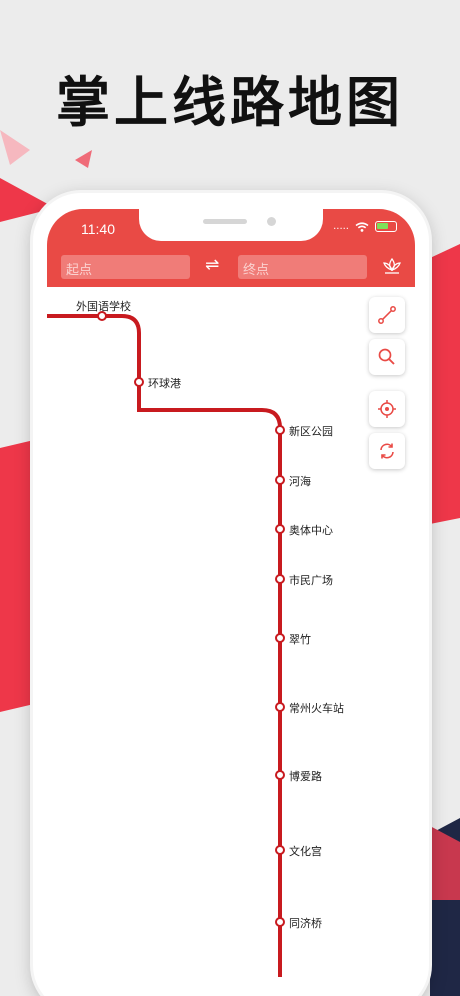 This screenshot has height=996, width=460. I want to click on map-toolbar, so click(387, 383).